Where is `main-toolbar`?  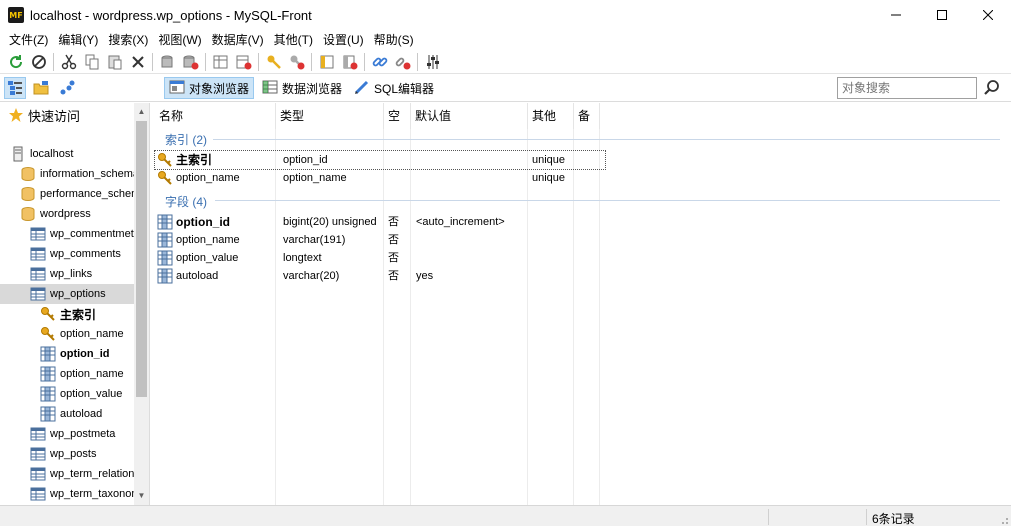
main-toolbar is located at coordinates (505, 62).